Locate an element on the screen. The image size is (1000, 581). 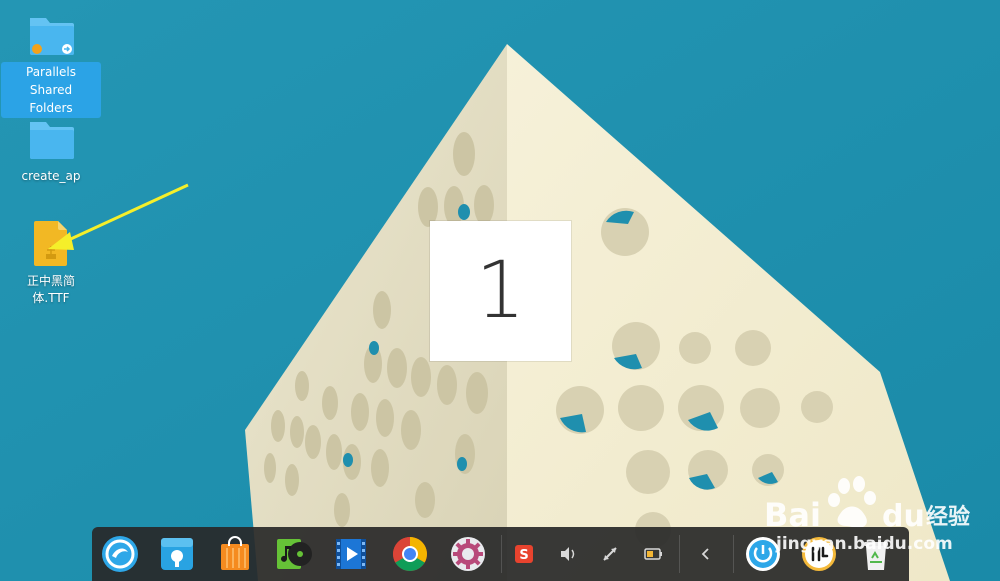
battery-icon is located at coordinates (653, 554).